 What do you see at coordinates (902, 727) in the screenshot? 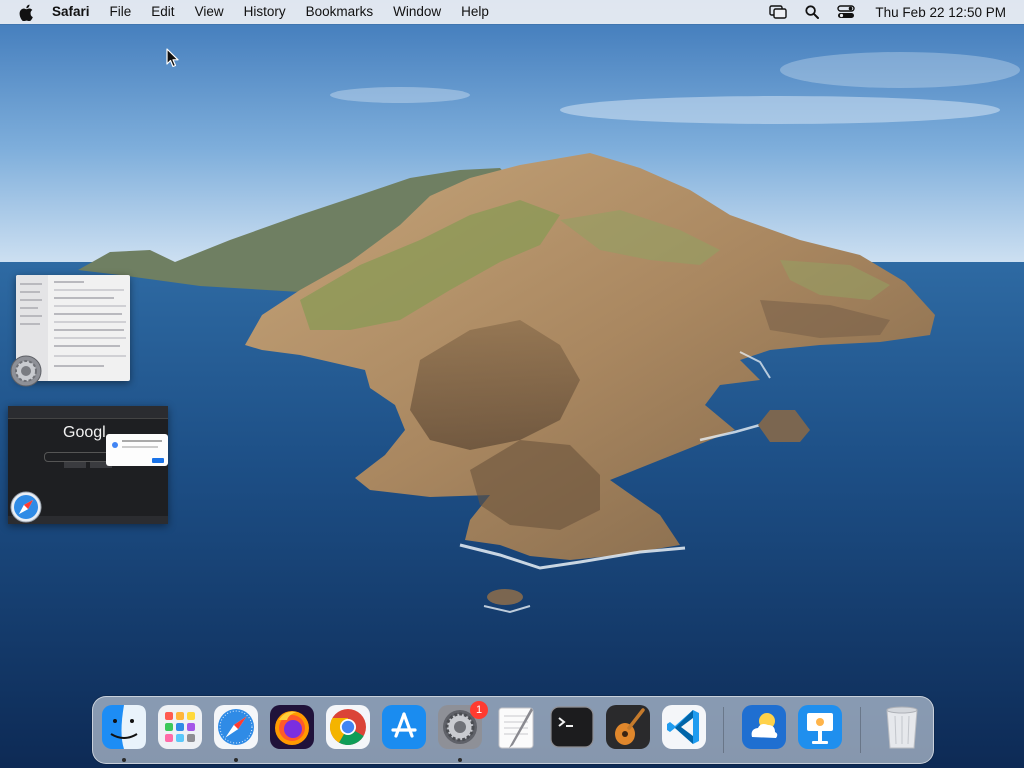
I see `dock-trash-icon` at bounding box center [902, 727].